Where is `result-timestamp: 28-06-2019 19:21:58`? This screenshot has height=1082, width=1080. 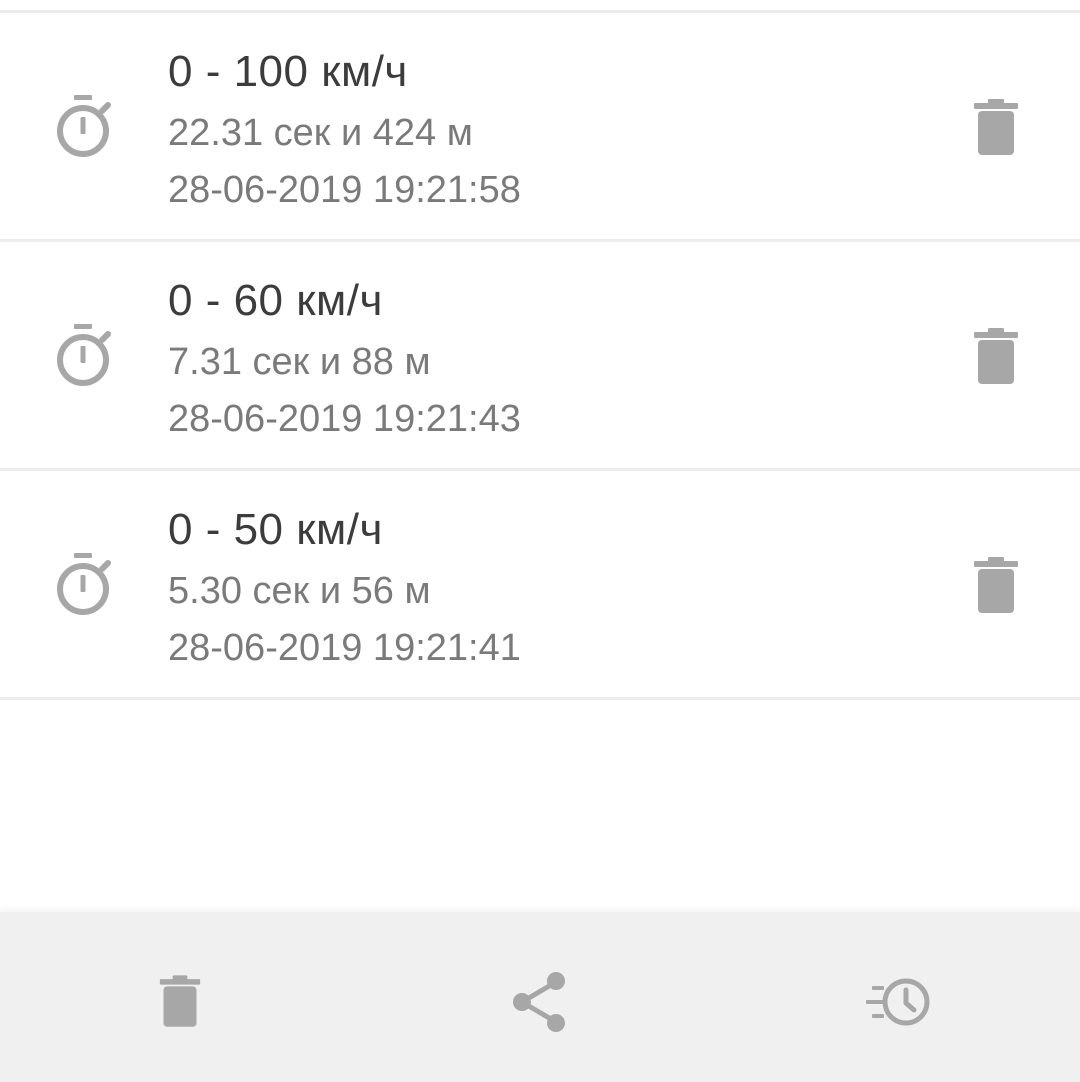
result-timestamp: 28-06-2019 19:21:58 is located at coordinates (344, 190).